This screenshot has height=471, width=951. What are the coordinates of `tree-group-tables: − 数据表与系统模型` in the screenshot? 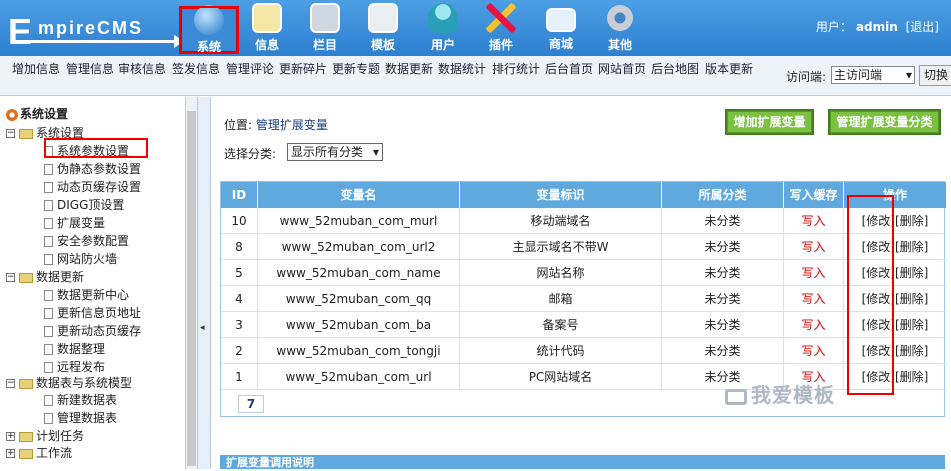 It's located at (69, 383).